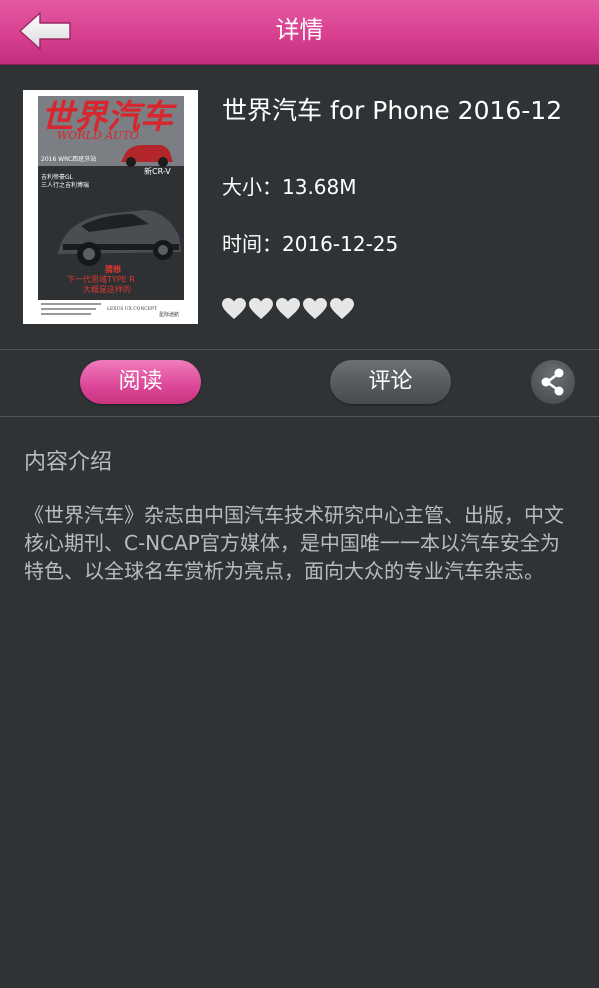 This screenshot has height=988, width=599. What do you see at coordinates (299, 383) in the screenshot?
I see `action-bar: 阅读 评论` at bounding box center [299, 383].